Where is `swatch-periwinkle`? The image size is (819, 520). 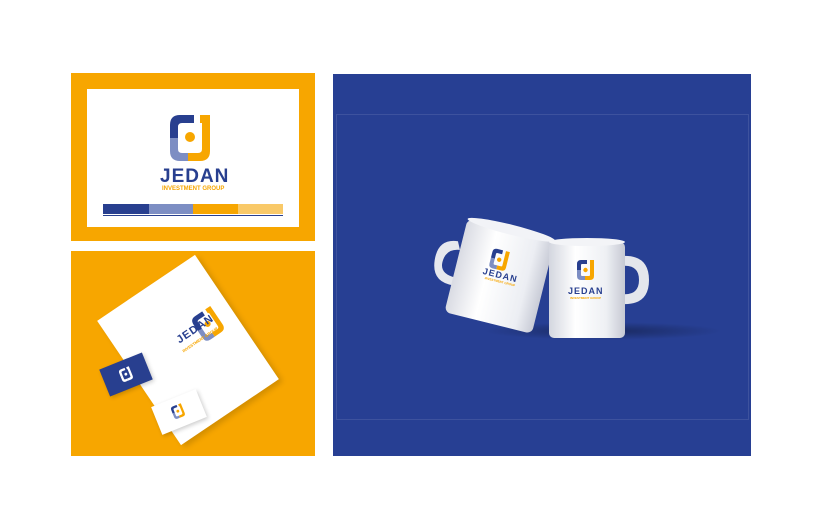 swatch-periwinkle is located at coordinates (171, 209).